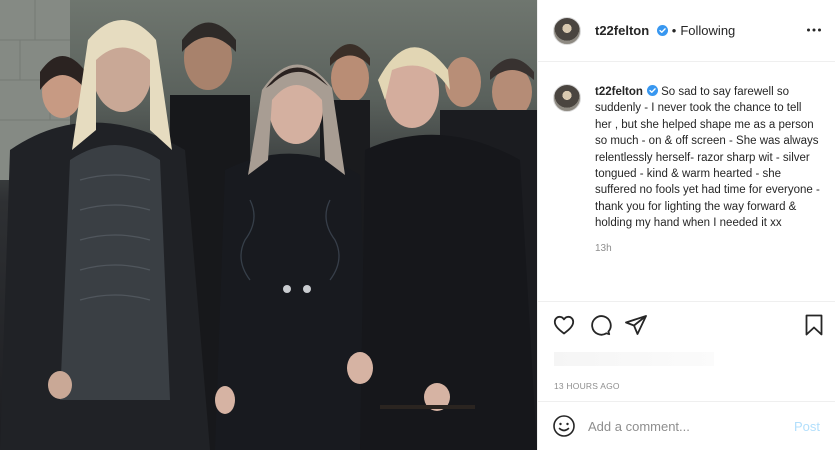 The image size is (835, 450). I want to click on comment-icon, so click(600, 325).